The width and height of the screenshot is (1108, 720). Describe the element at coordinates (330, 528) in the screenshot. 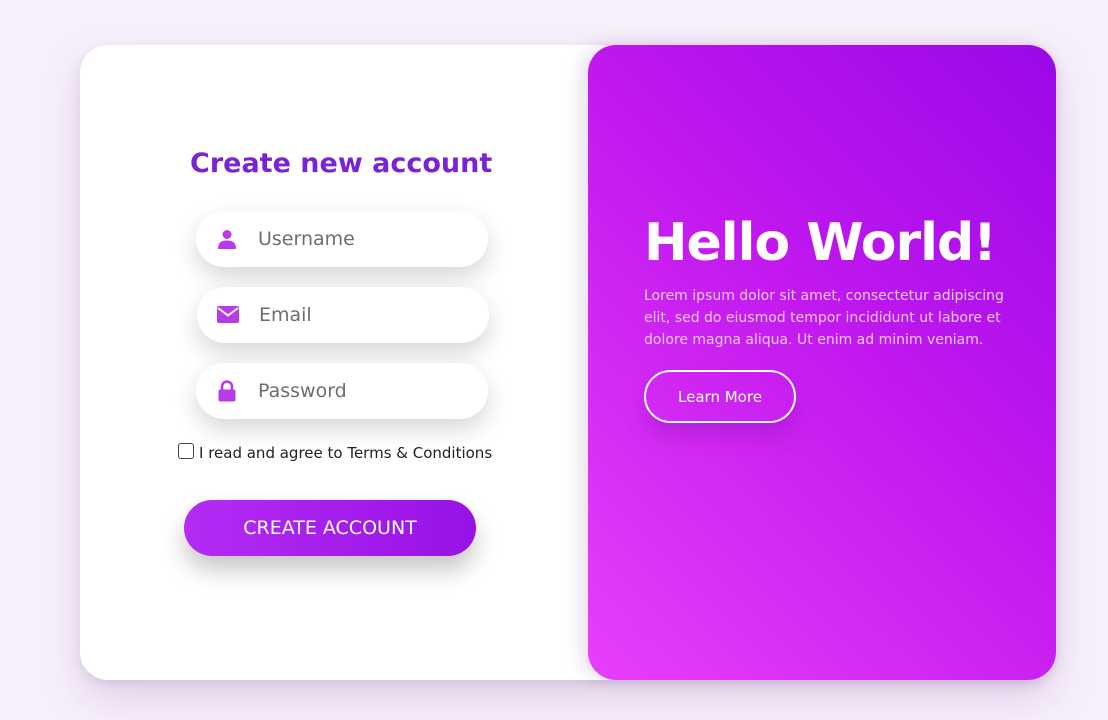

I see `create-account-button: CREATE ACCOUNT` at that location.